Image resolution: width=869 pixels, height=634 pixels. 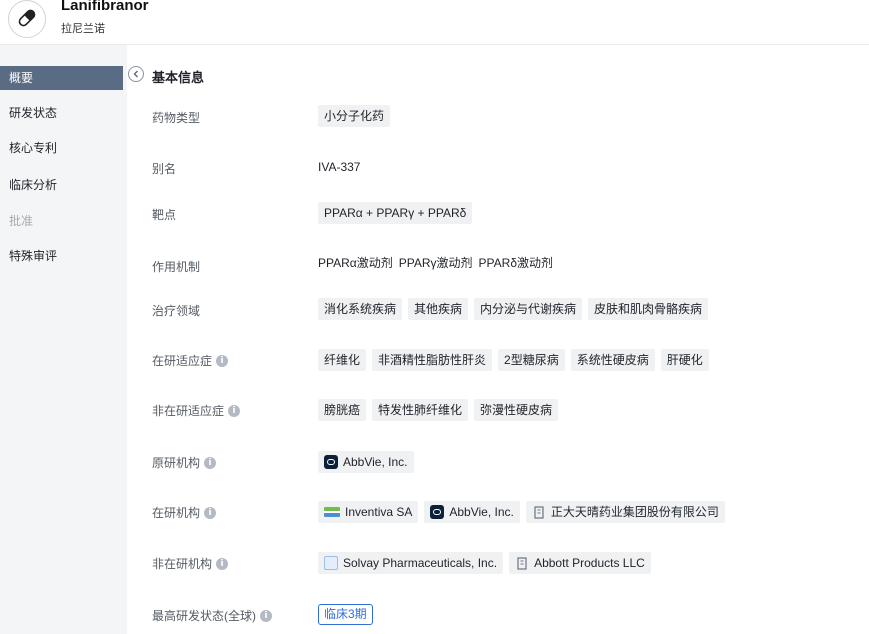 What do you see at coordinates (435, 263) in the screenshot?
I see `mechanism-item: PPARγ激动剂` at bounding box center [435, 263].